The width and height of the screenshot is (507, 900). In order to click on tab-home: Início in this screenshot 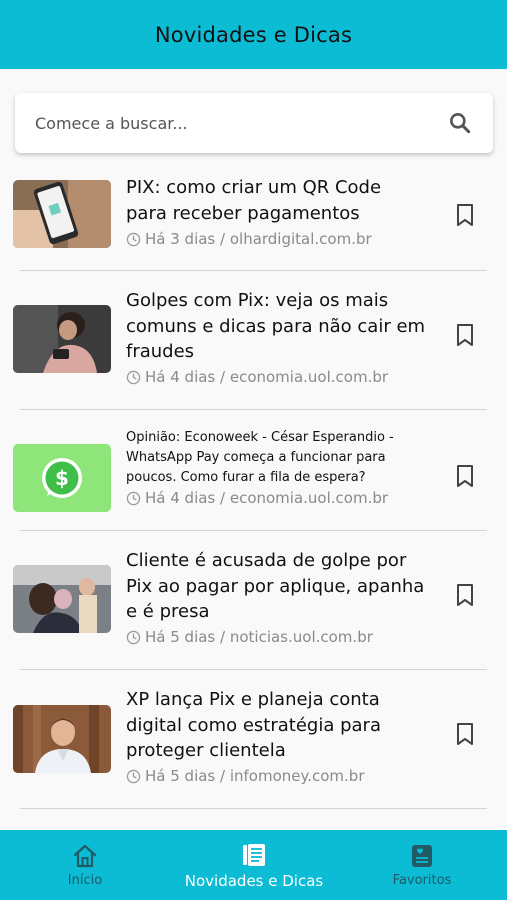, I will do `click(85, 865)`.